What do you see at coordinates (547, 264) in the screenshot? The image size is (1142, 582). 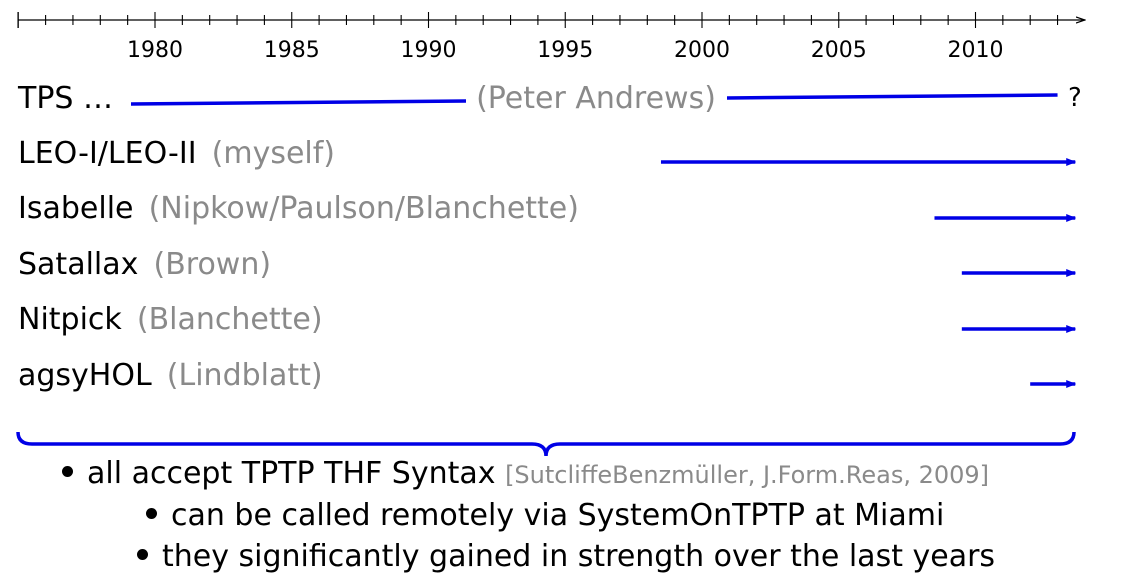 I see `system-row-satallax: Satallax (Brown)` at bounding box center [547, 264].